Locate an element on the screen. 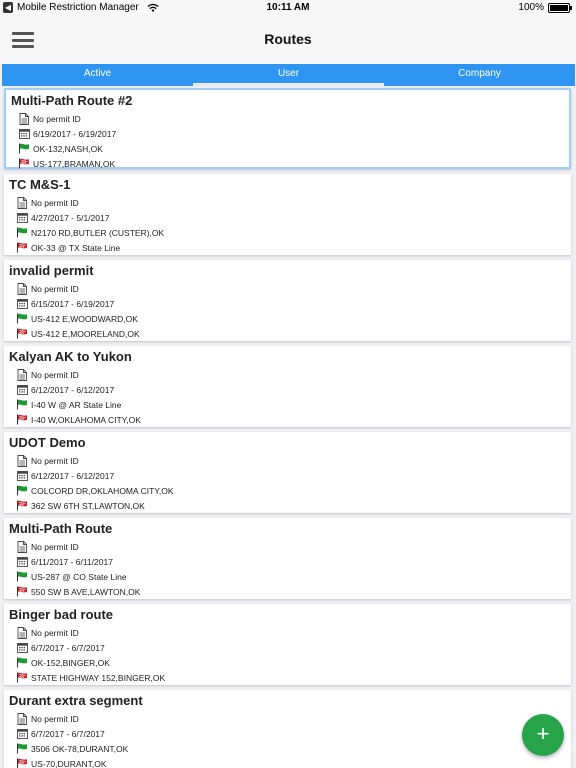  page-title: Routes is located at coordinates (288, 39).